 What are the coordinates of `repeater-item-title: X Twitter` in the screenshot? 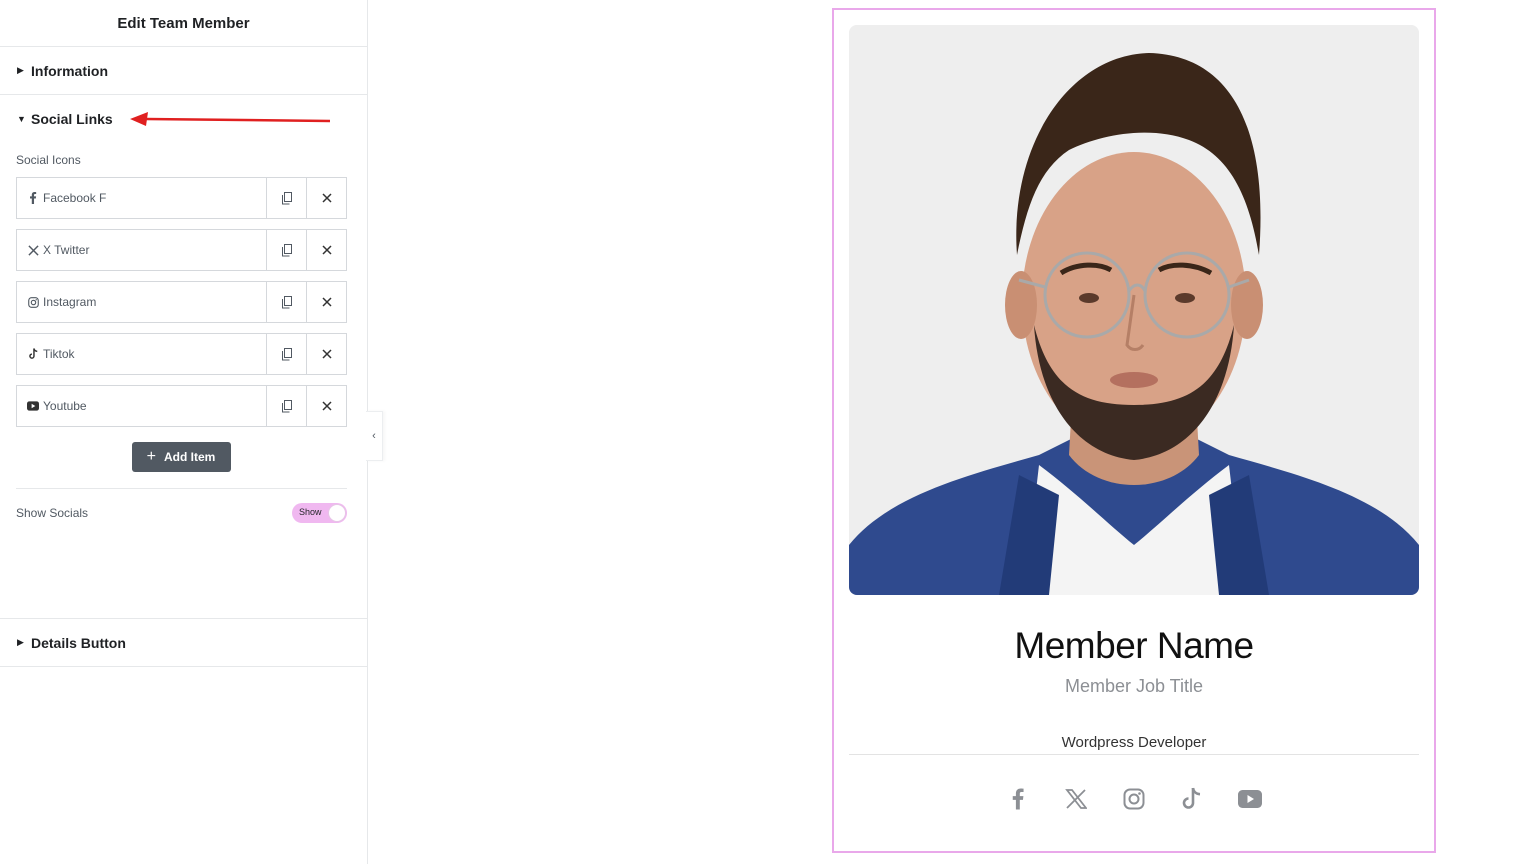 It's located at (141, 250).